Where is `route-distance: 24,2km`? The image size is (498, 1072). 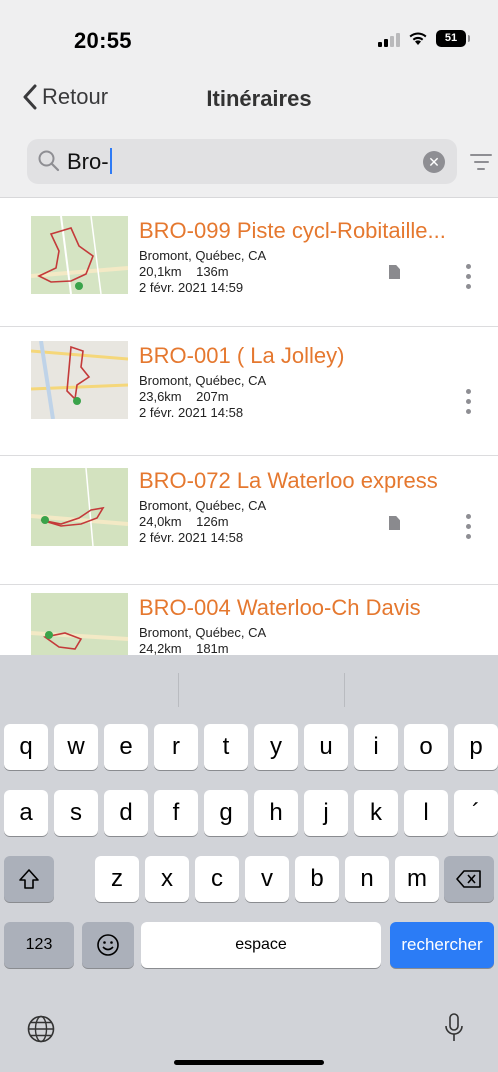 route-distance: 24,2km is located at coordinates (160, 648).